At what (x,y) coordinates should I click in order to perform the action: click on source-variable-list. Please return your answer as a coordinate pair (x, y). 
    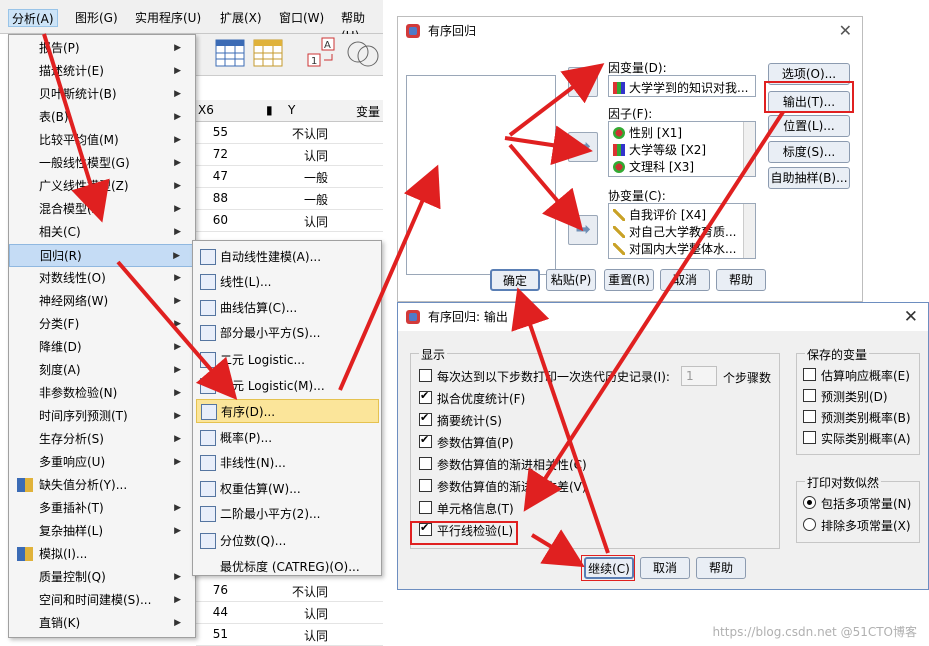
    Looking at the image, I should click on (481, 175).